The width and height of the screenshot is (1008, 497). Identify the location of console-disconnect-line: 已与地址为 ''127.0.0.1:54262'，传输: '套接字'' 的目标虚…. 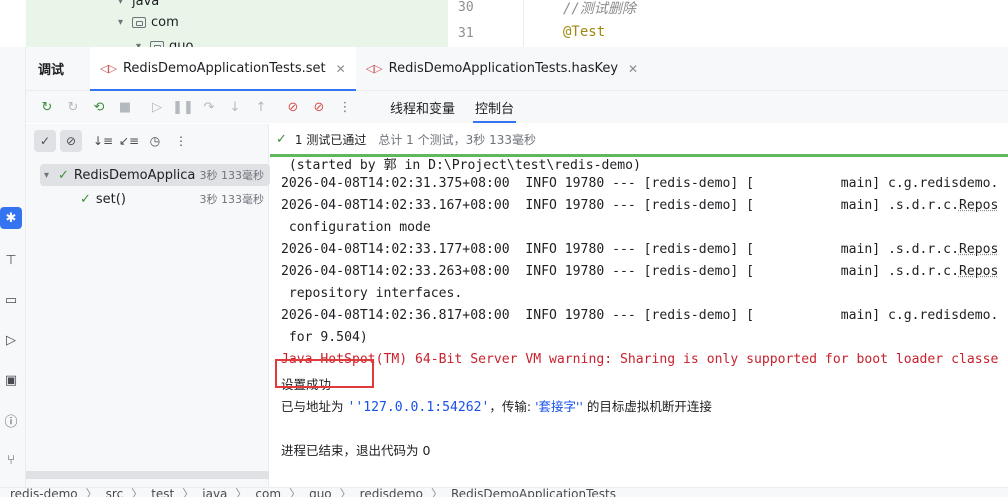
(496, 405).